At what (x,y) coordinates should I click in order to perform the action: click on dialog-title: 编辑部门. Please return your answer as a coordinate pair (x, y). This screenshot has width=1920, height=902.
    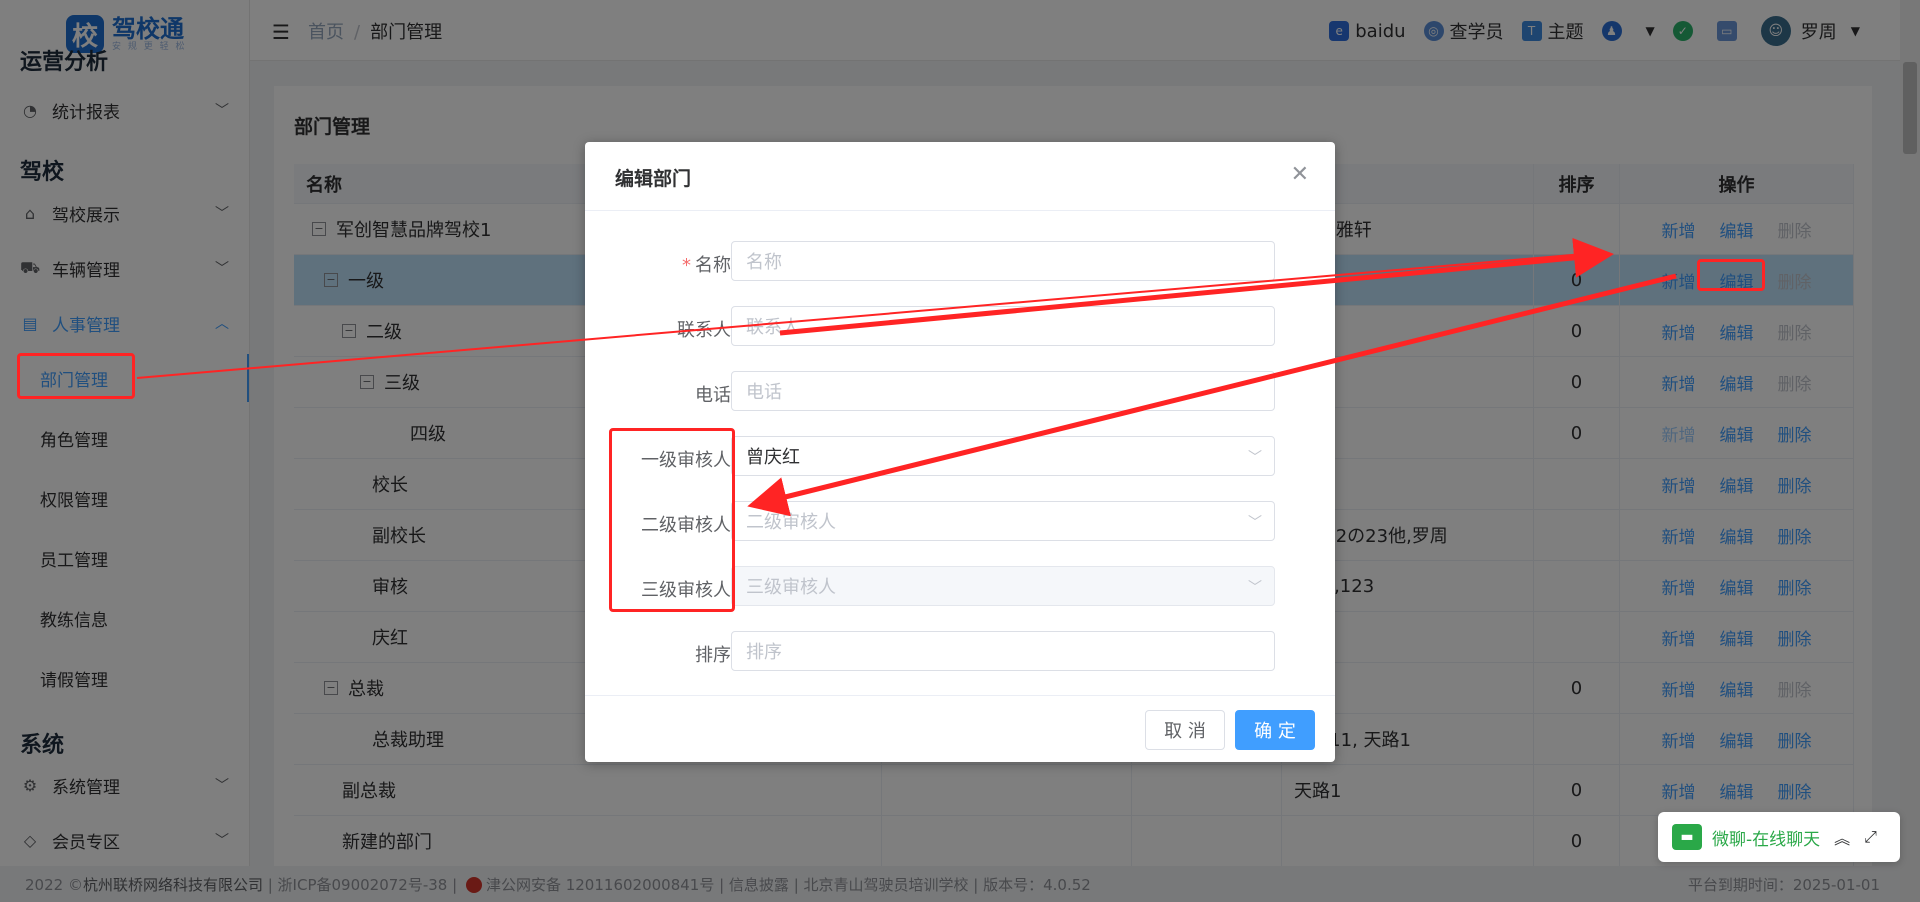
    Looking at the image, I should click on (653, 179).